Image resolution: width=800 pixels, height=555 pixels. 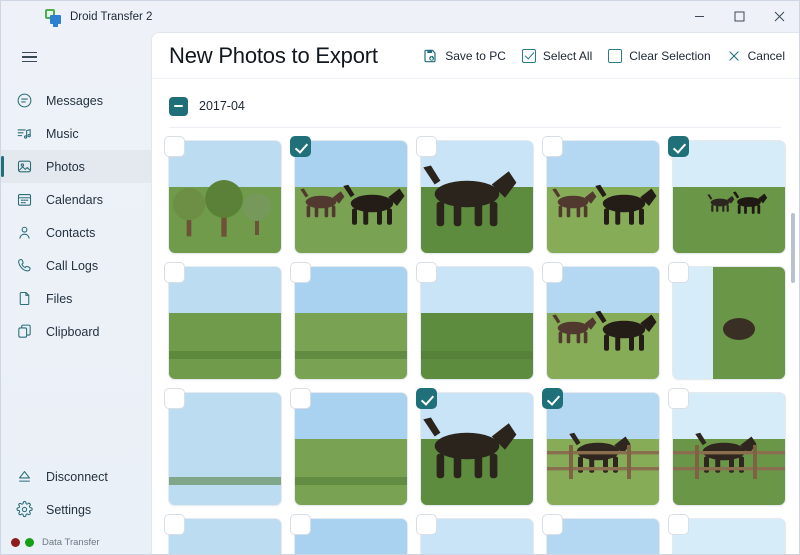 I want to click on sidebar-item-label: Disconnect, so click(x=77, y=476).